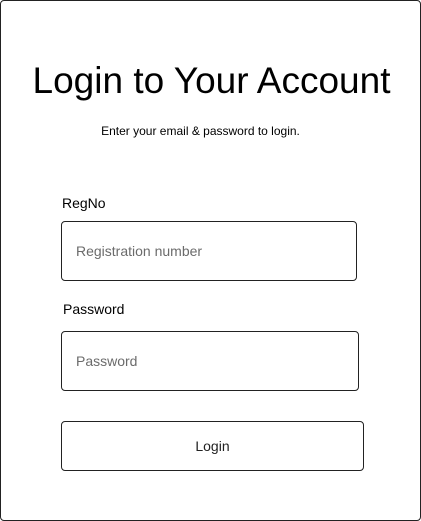  I want to click on regno-label: RegNo, so click(84, 203).